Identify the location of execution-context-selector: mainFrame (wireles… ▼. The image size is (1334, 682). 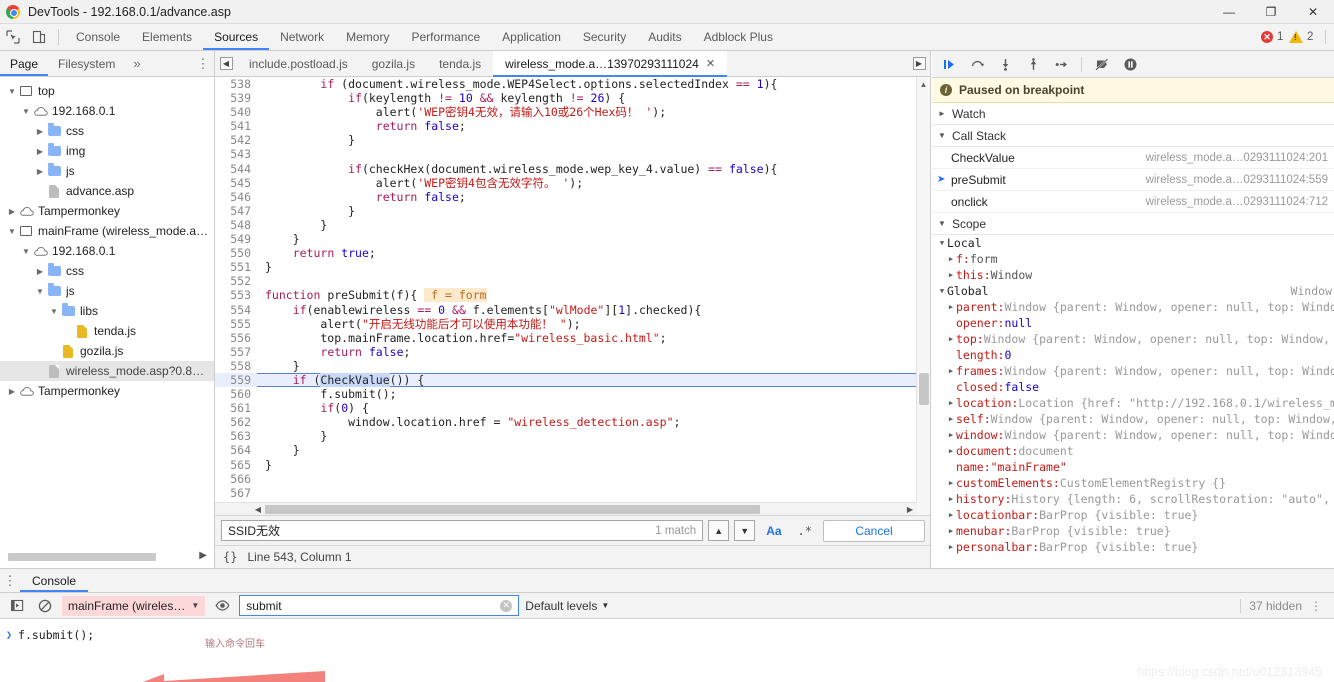
(134, 605).